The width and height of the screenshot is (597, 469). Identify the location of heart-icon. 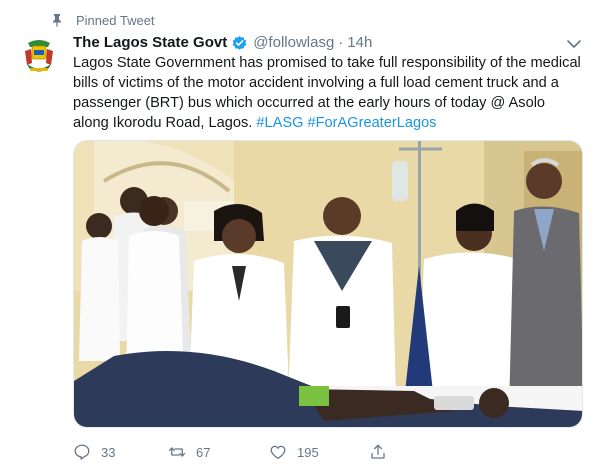
(278, 452).